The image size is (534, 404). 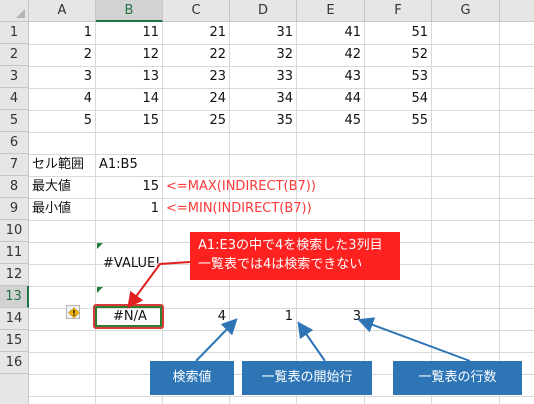 I want to click on cell-b4: 14, so click(x=129, y=99).